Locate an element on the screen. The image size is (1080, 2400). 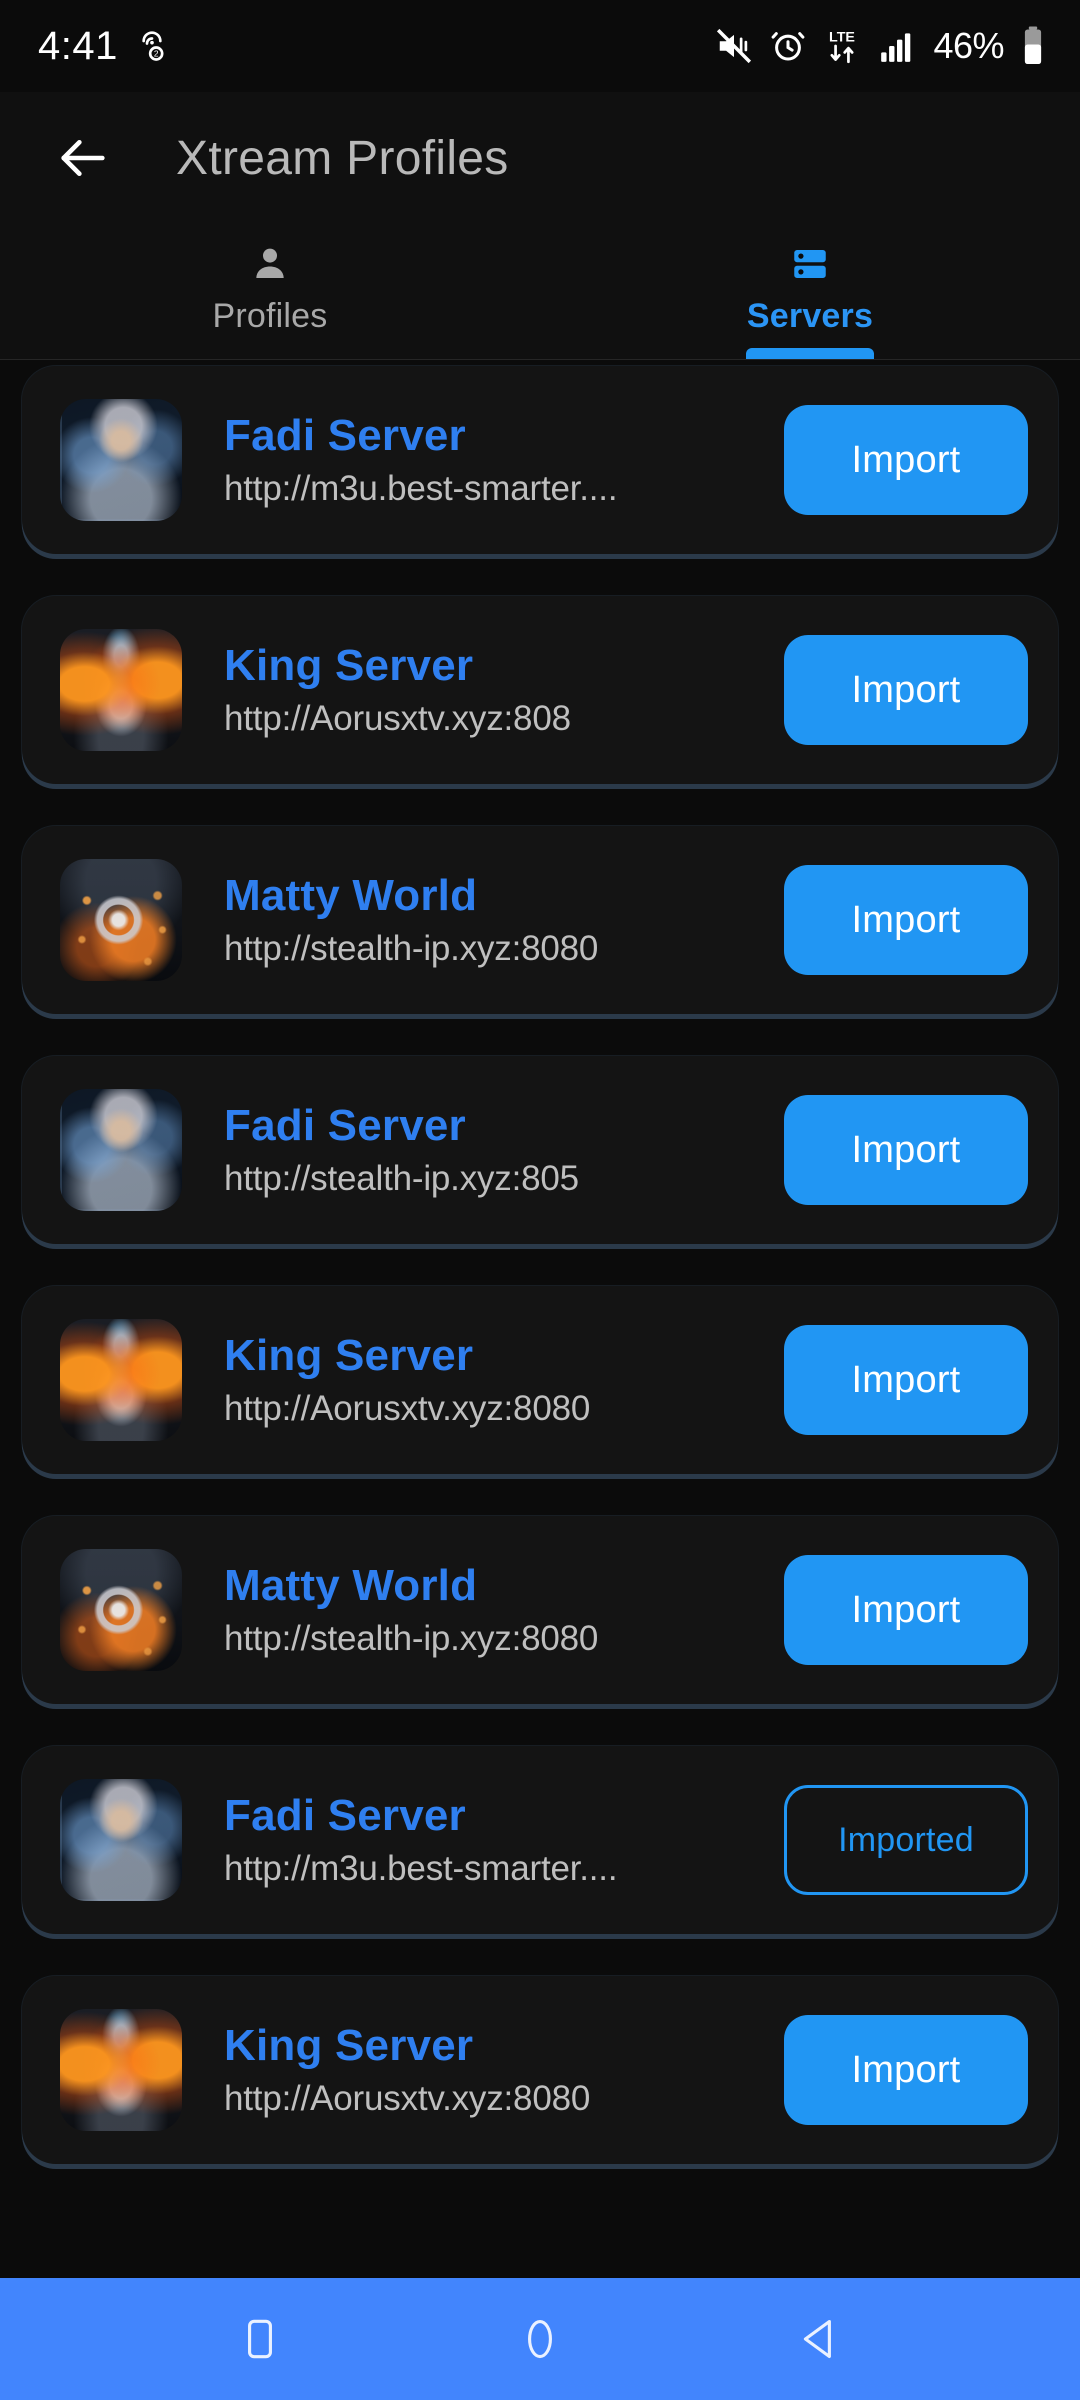
person-icon is located at coordinates (270, 264).